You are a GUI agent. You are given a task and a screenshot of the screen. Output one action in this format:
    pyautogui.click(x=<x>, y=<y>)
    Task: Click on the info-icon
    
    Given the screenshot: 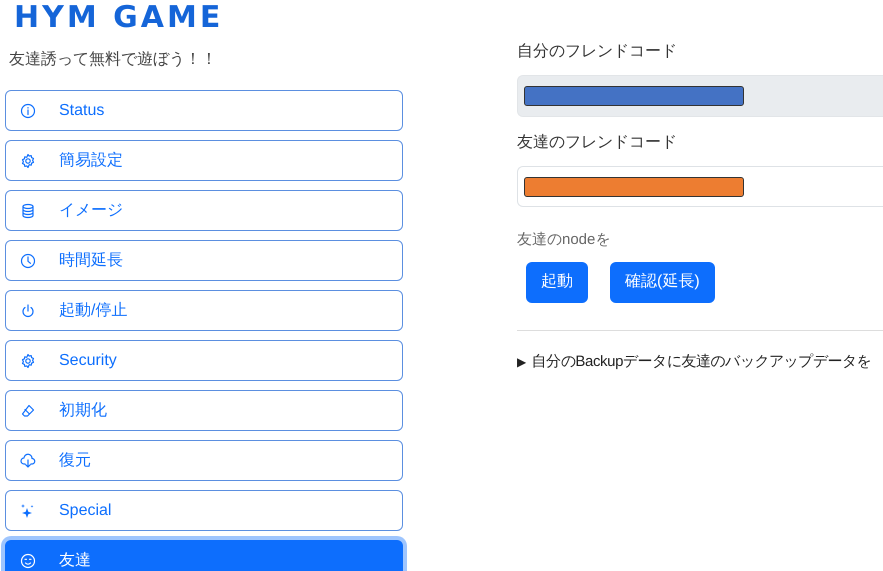 What is the action you would take?
    pyautogui.click(x=28, y=110)
    